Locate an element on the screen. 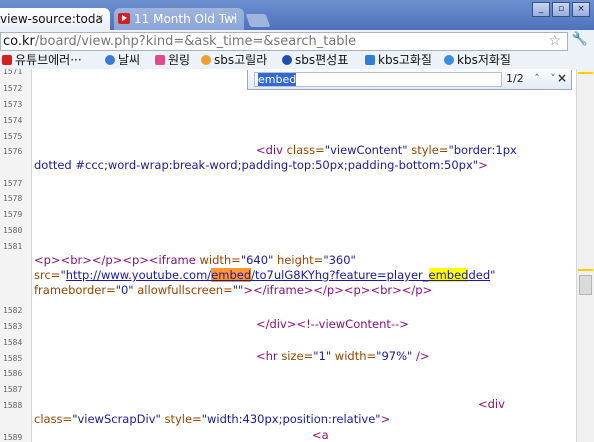 Image resolution: width=594 pixels, height=442 pixels. line-number: 1584 is located at coordinates (13, 342).